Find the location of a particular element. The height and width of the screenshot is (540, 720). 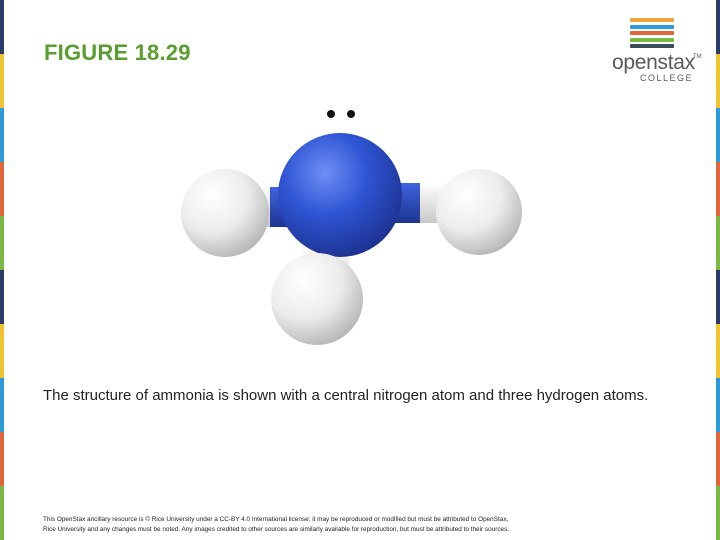

right-color-strip is located at coordinates (718, 270).